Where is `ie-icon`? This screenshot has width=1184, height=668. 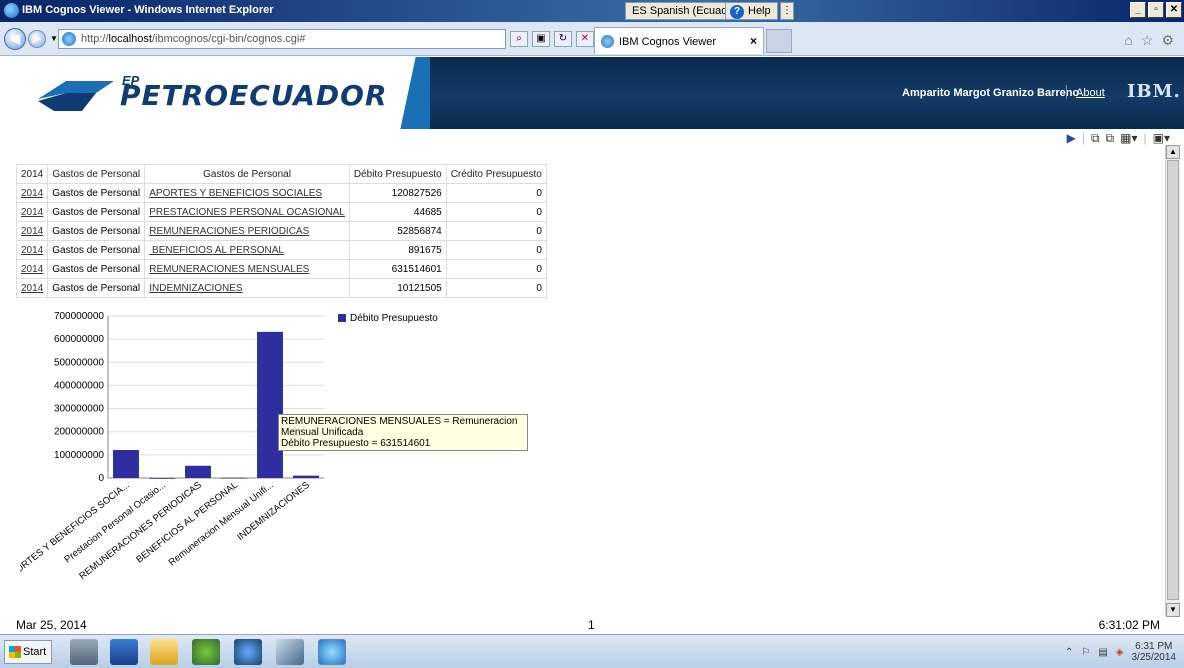
ie-icon is located at coordinates (11, 10).